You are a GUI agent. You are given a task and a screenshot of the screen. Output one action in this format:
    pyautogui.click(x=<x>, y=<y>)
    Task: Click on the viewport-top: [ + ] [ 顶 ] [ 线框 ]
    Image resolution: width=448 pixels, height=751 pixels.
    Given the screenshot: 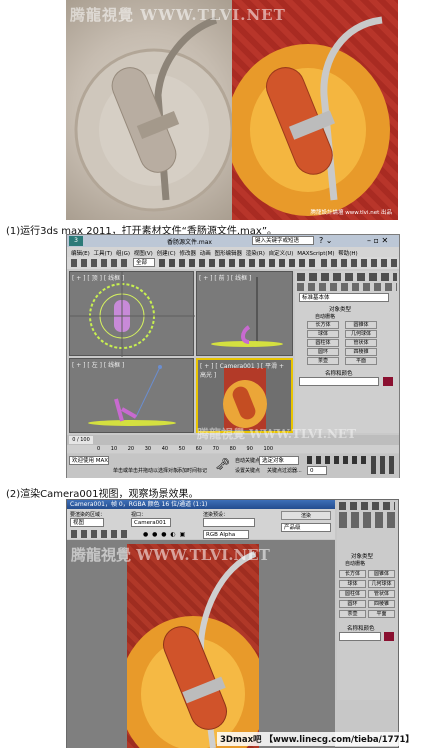 What is the action you would take?
    pyautogui.click(x=132, y=314)
    